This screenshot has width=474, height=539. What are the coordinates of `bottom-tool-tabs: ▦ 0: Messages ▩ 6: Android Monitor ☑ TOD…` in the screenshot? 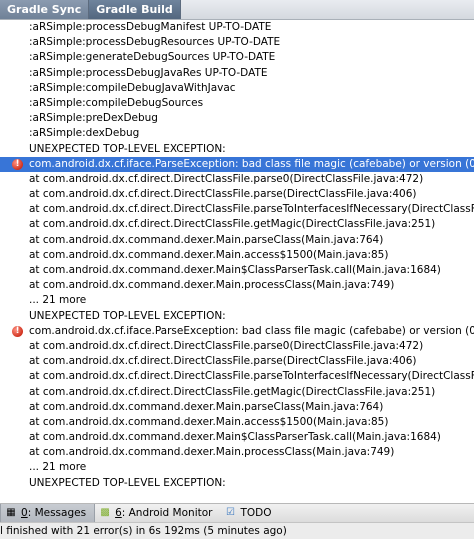 It's located at (237, 512).